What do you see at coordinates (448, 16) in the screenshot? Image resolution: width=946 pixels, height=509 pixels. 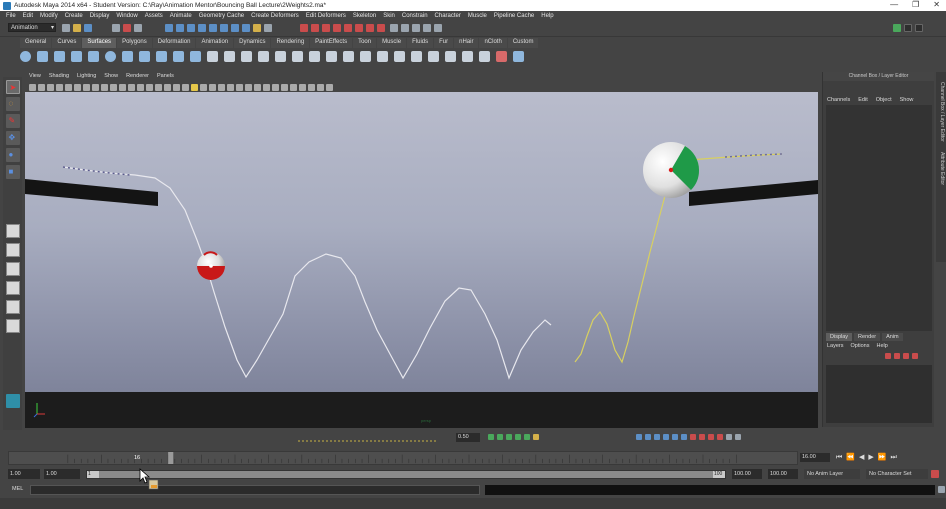 I see `menu-character: Character` at bounding box center [448, 16].